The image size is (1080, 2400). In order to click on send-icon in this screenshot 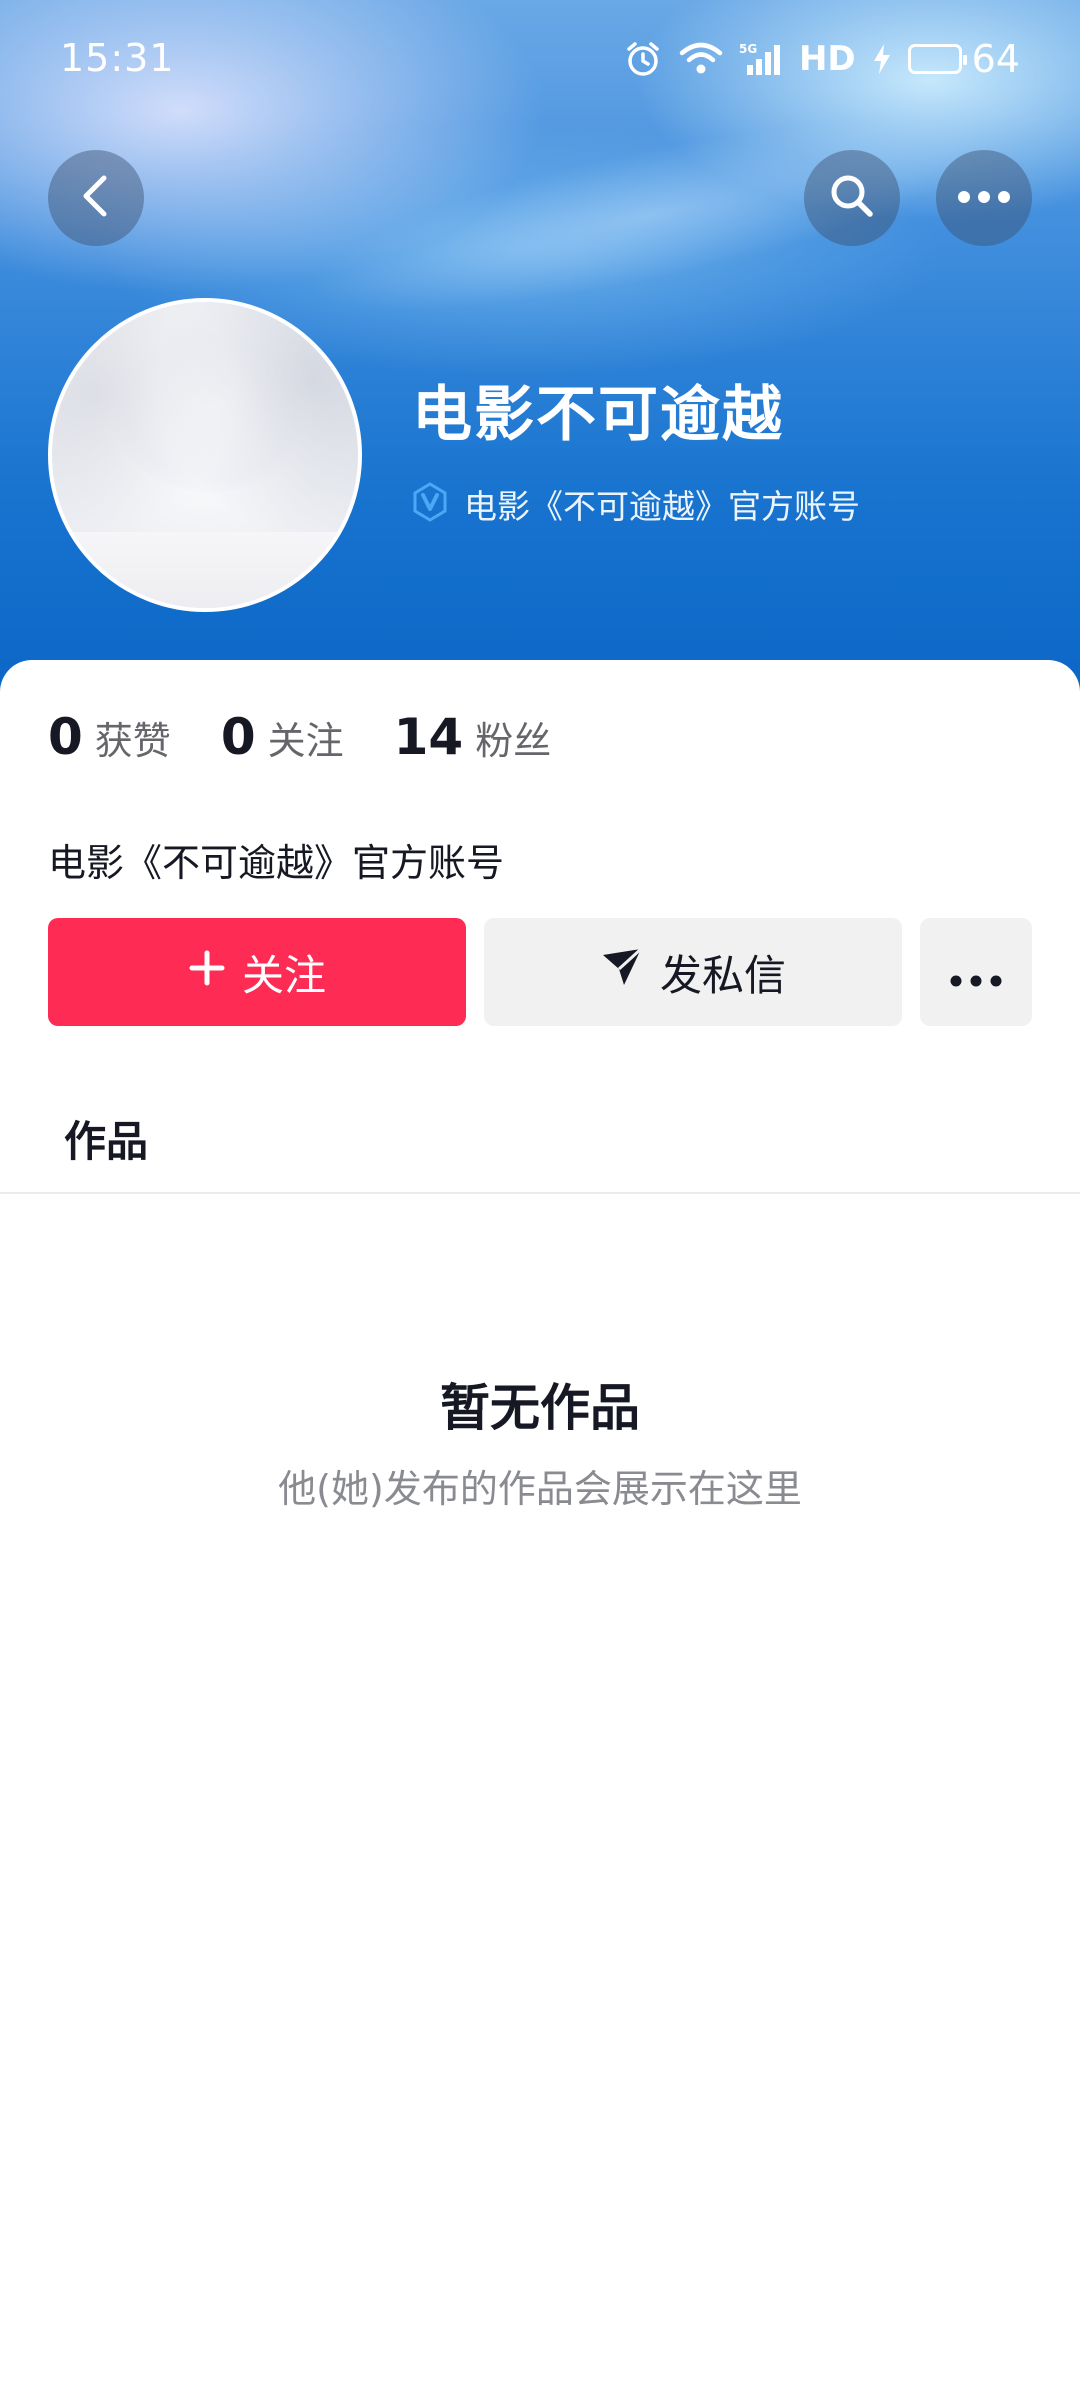, I will do `click(622, 972)`.